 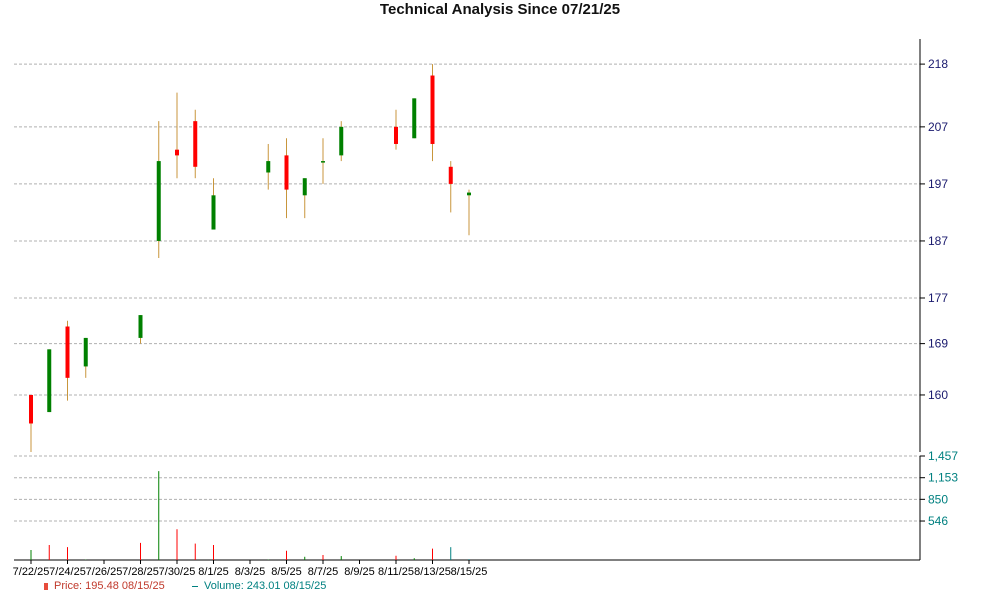 I want to click on price-tick-label: 218, so click(x=938, y=64).